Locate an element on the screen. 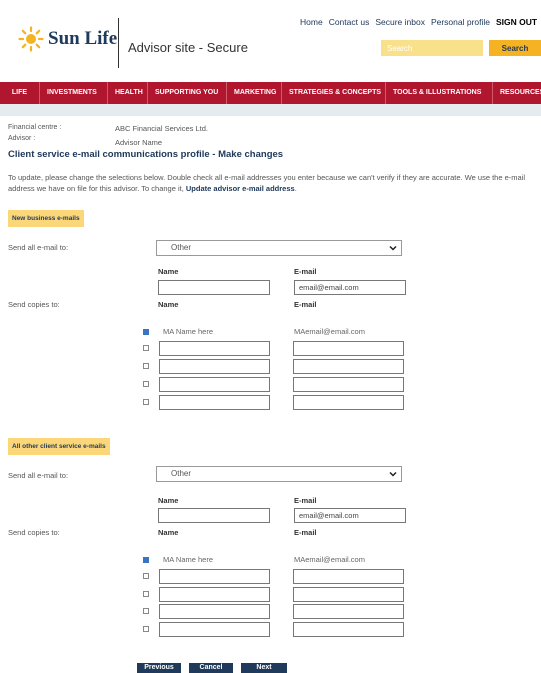 The image size is (541, 673). section-other-title: All other client service e-mails is located at coordinates (59, 446).